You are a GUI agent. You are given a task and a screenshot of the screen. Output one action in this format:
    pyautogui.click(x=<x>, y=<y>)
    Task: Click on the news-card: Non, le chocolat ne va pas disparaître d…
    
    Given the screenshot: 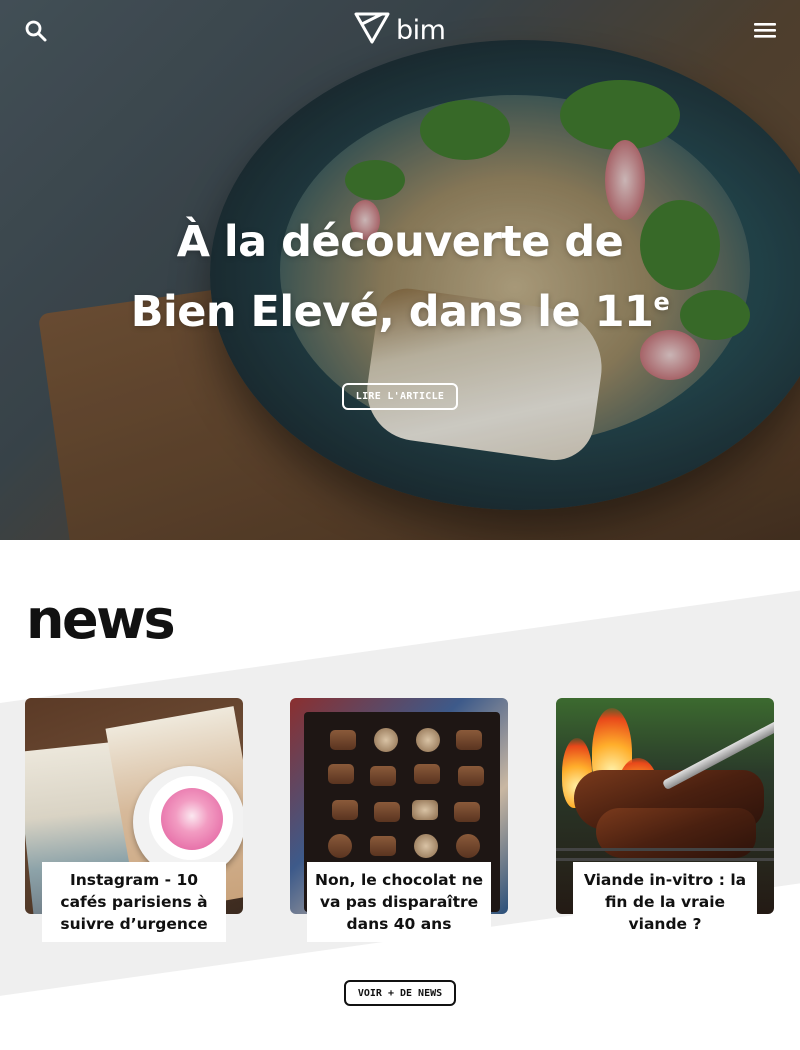 What is the action you would take?
    pyautogui.click(x=399, y=821)
    